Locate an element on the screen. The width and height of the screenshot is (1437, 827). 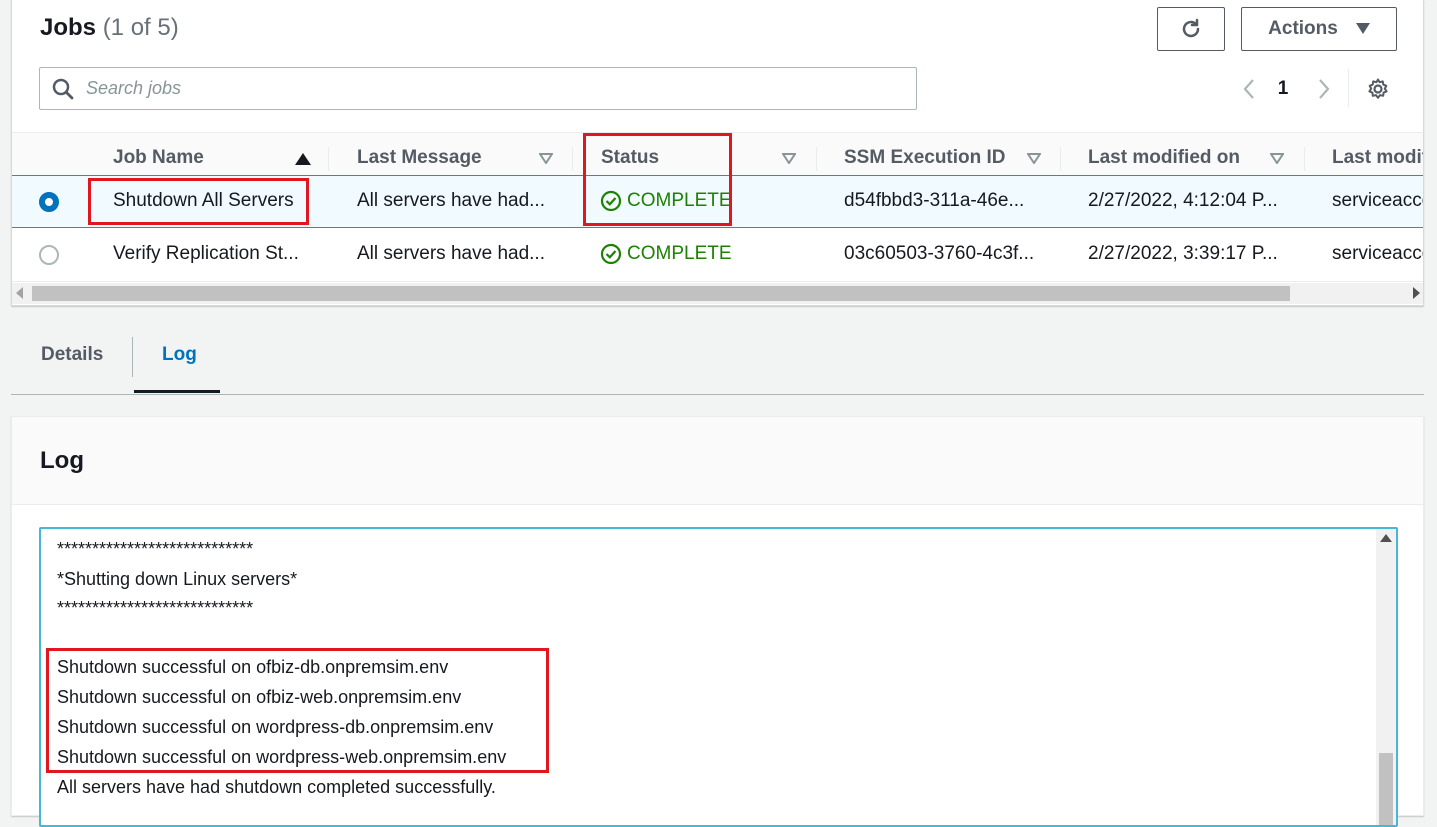
search-input is located at coordinates (466, 88).